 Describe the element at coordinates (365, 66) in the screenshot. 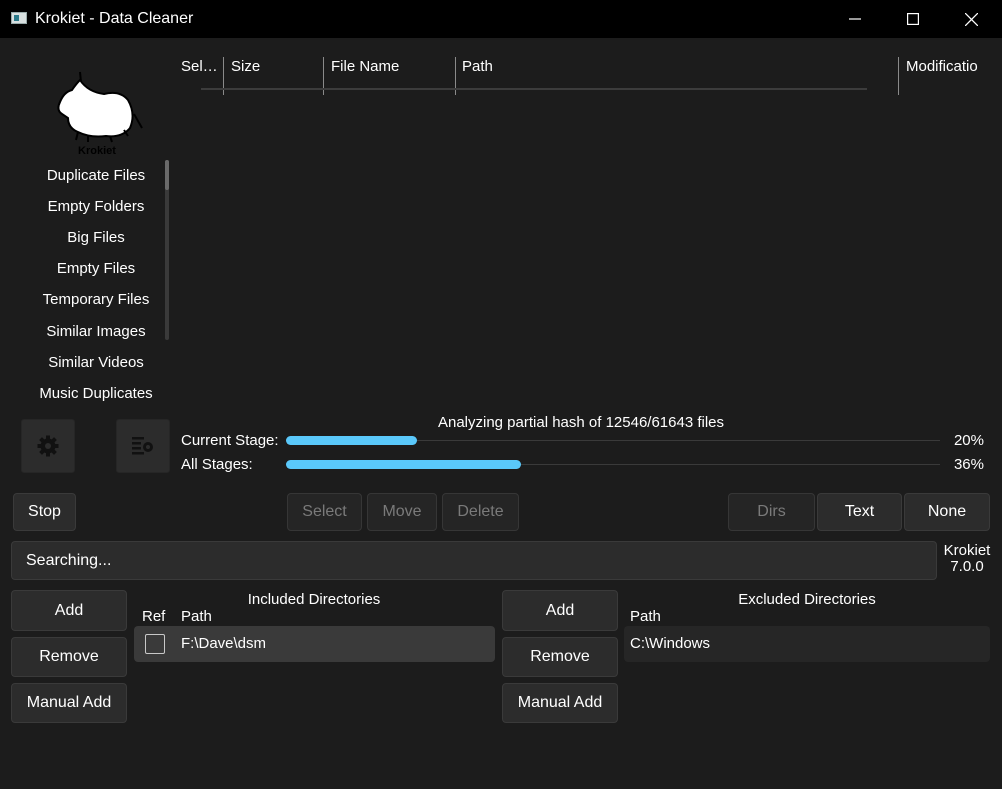

I see `column-header-file-name: File Name` at that location.